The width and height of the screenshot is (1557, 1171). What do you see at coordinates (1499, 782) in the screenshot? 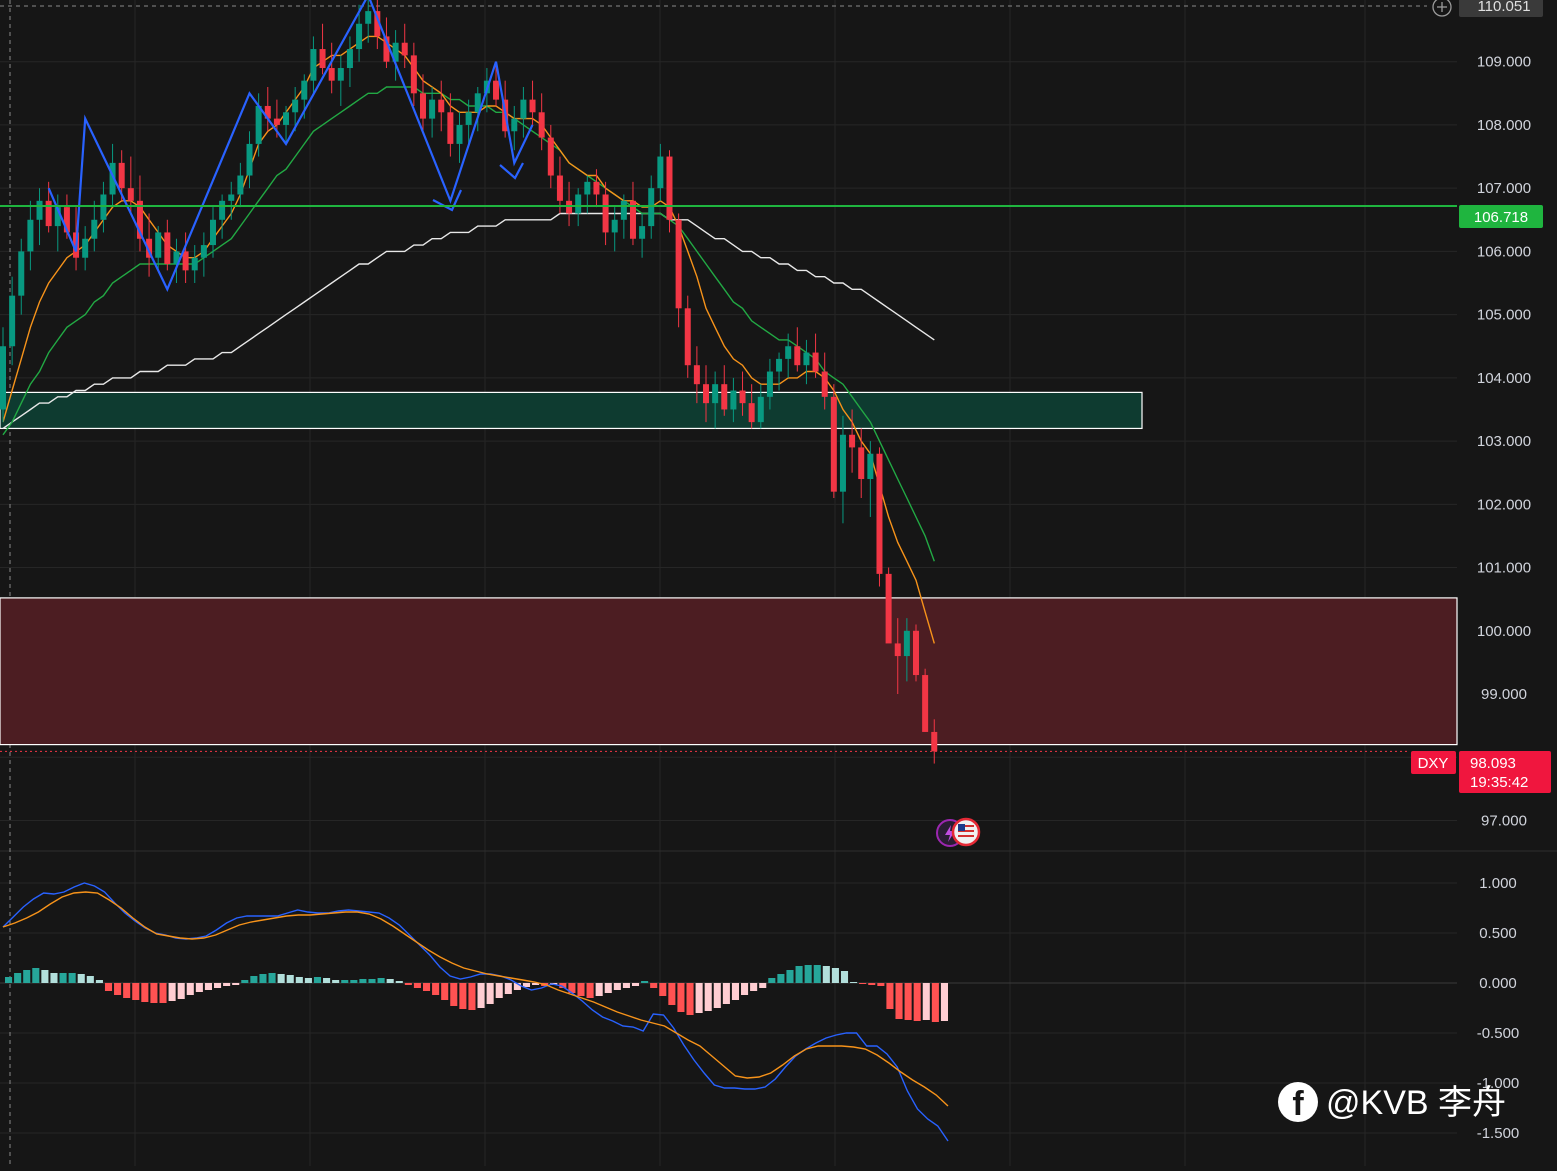
I see `countdown-label: 19:35:42` at bounding box center [1499, 782].